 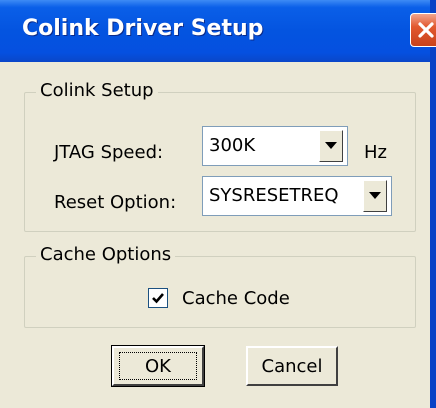 I want to click on cancel-button: Cancel, so click(x=292, y=366).